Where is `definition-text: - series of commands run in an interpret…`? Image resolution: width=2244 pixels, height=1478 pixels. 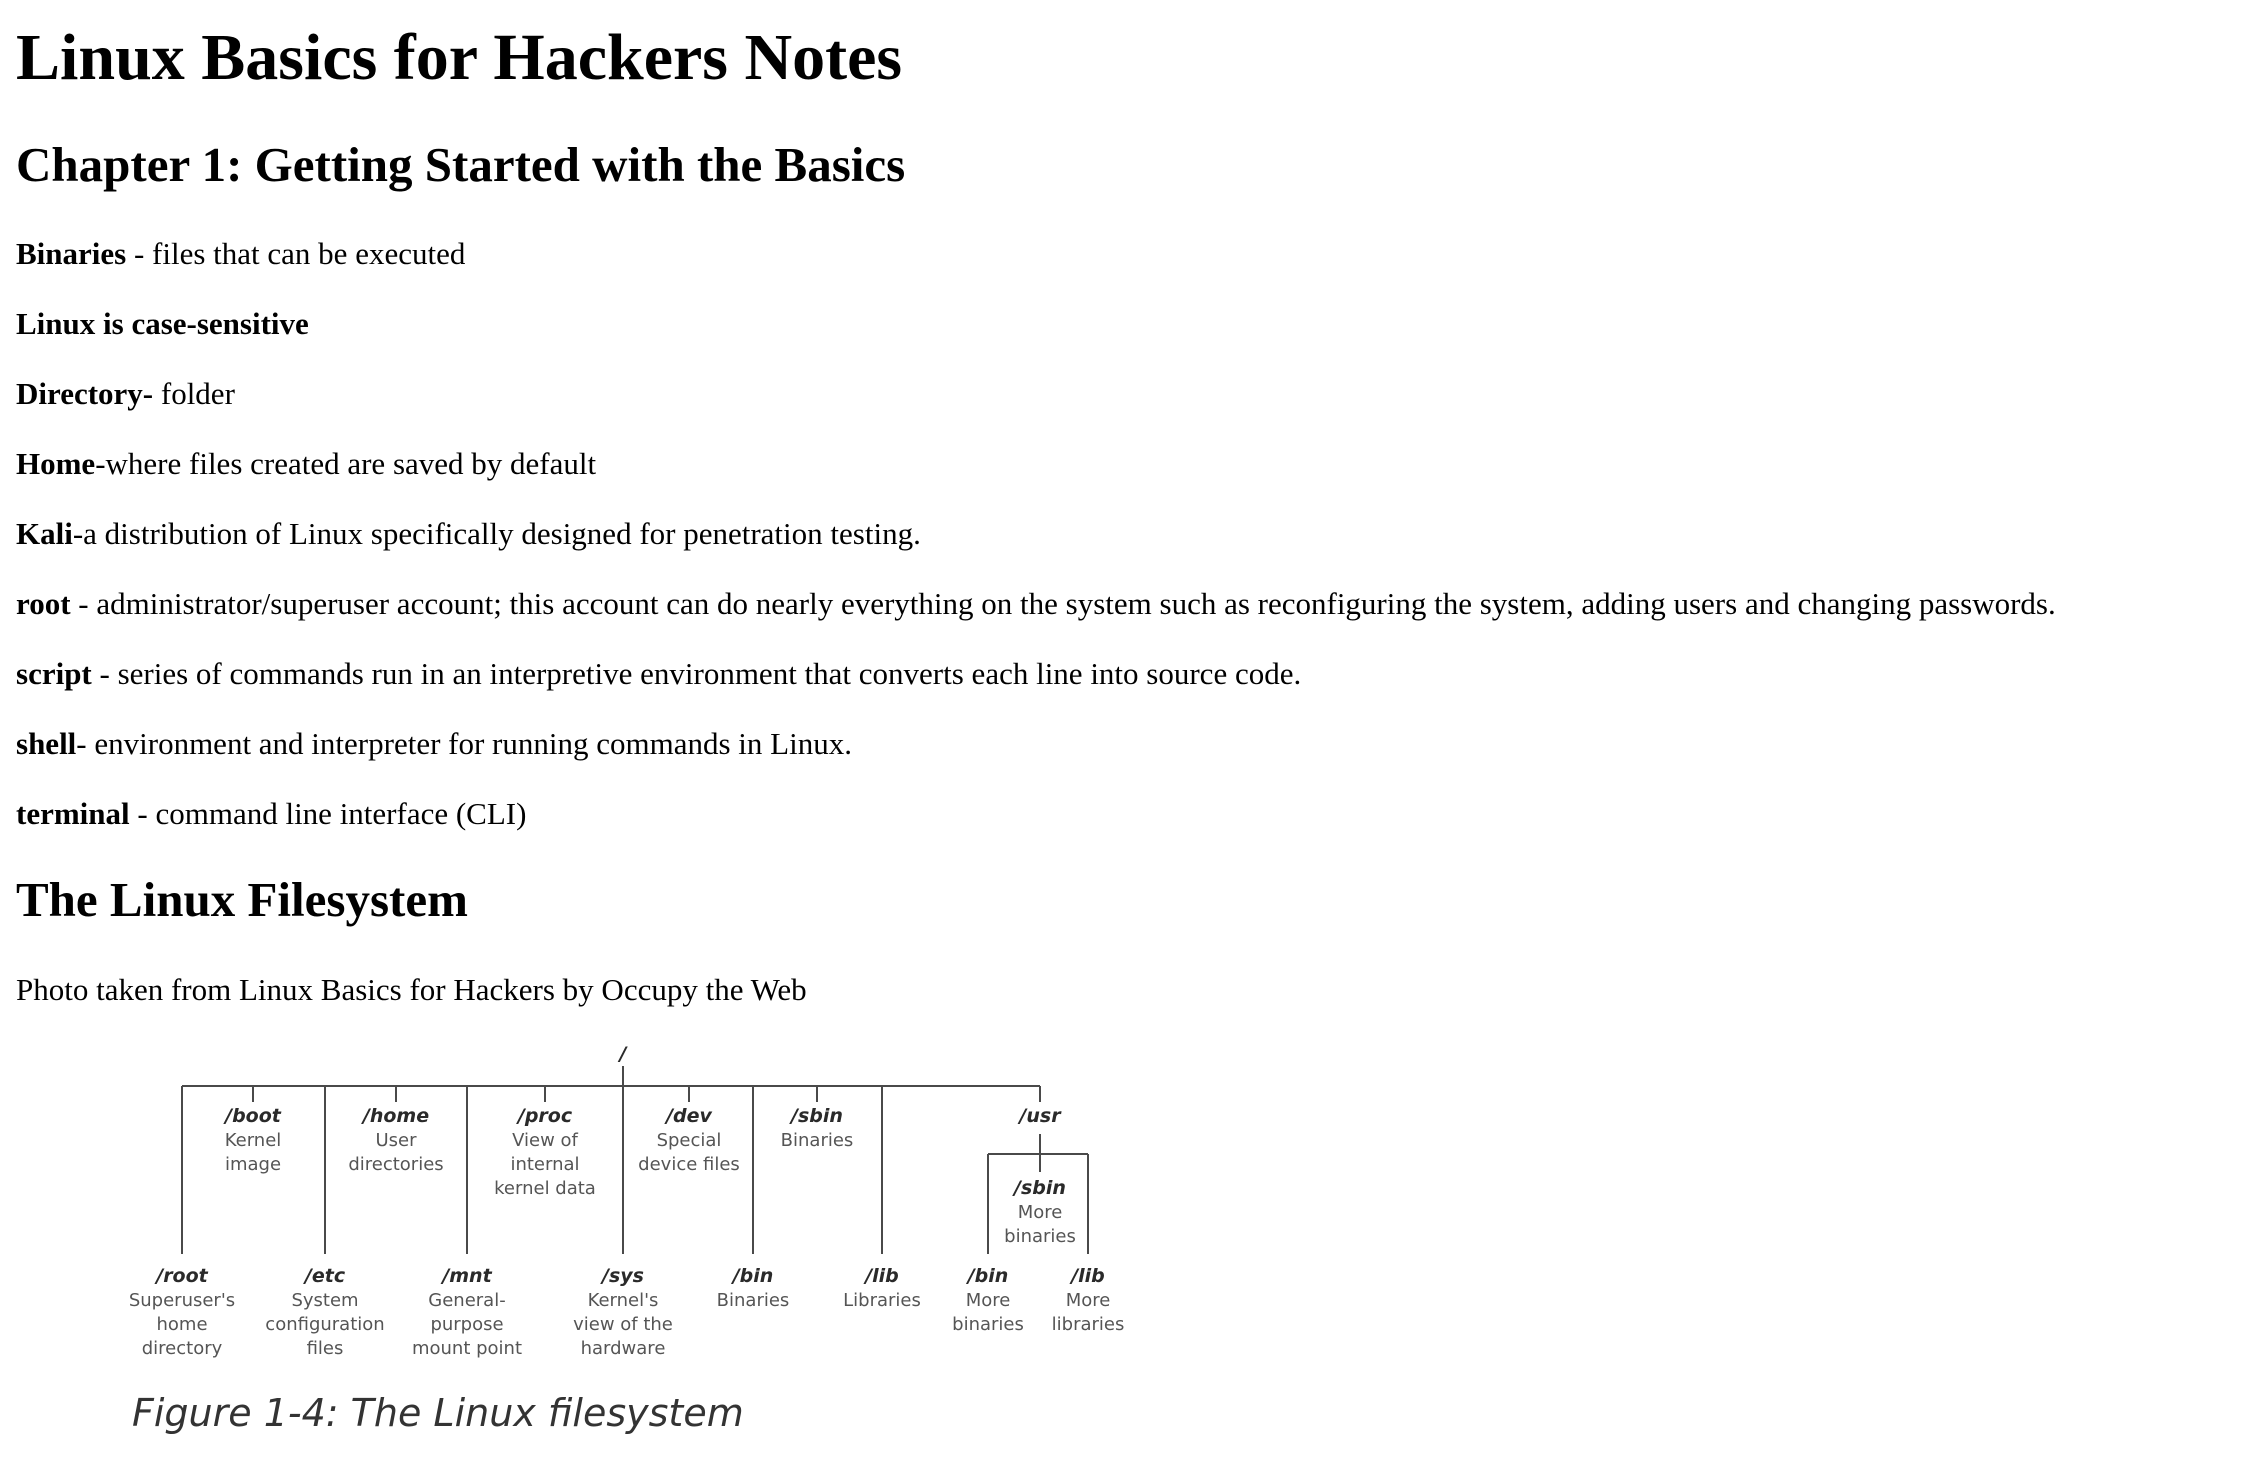
definition-text: - series of commands run in an interpret… is located at coordinates (696, 673).